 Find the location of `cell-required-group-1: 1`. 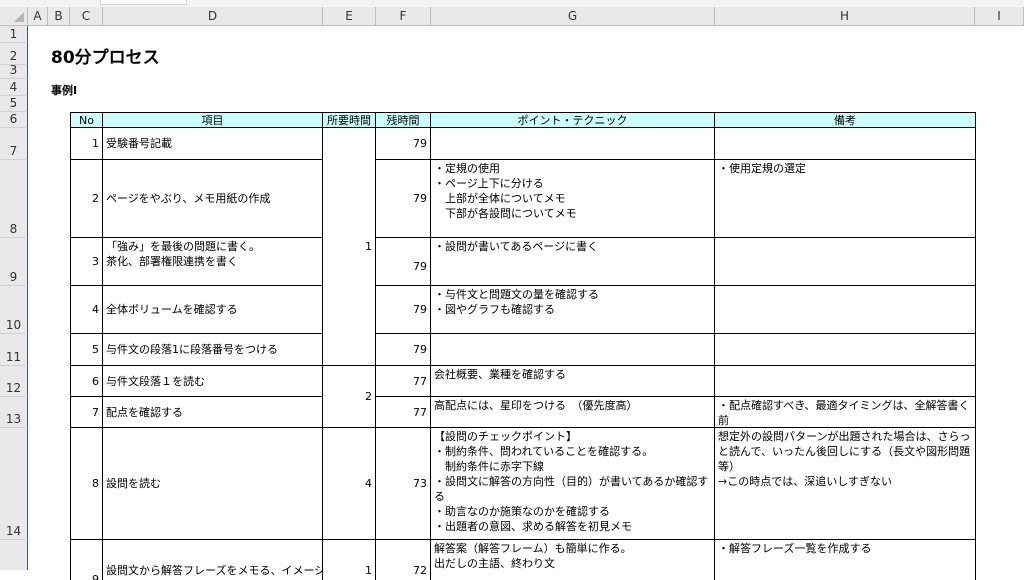

cell-required-group-1: 1 is located at coordinates (349, 247).